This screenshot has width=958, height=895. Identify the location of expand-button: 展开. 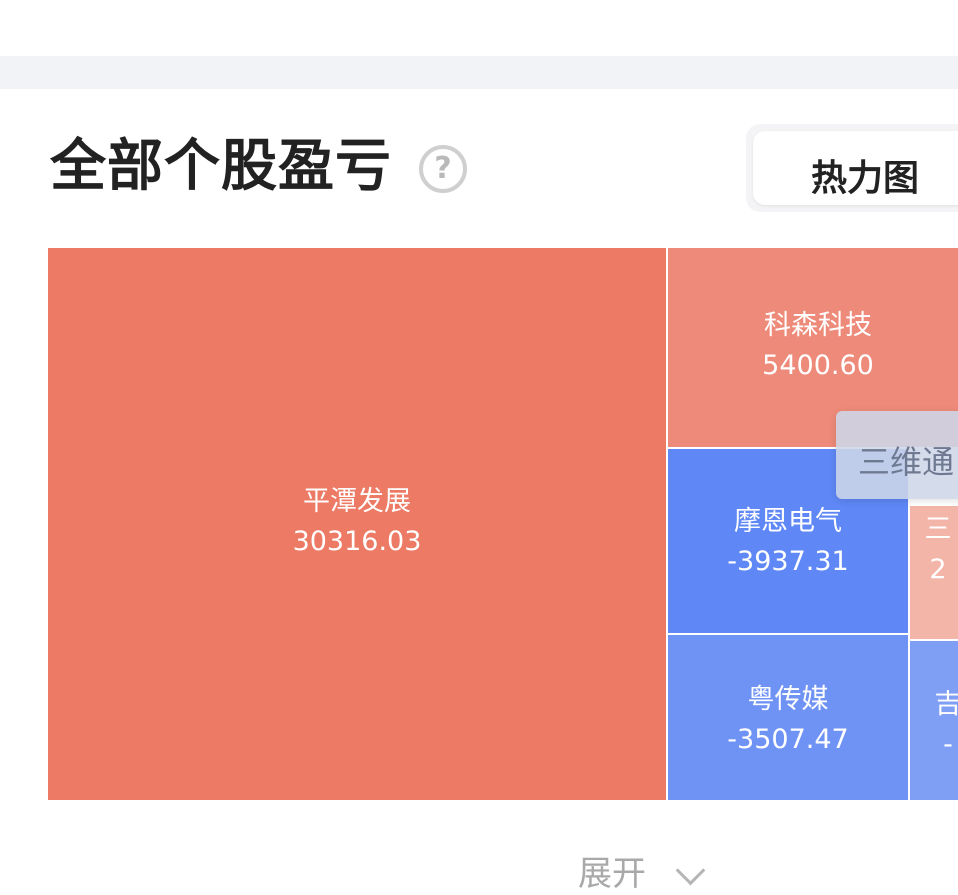
(612, 866).